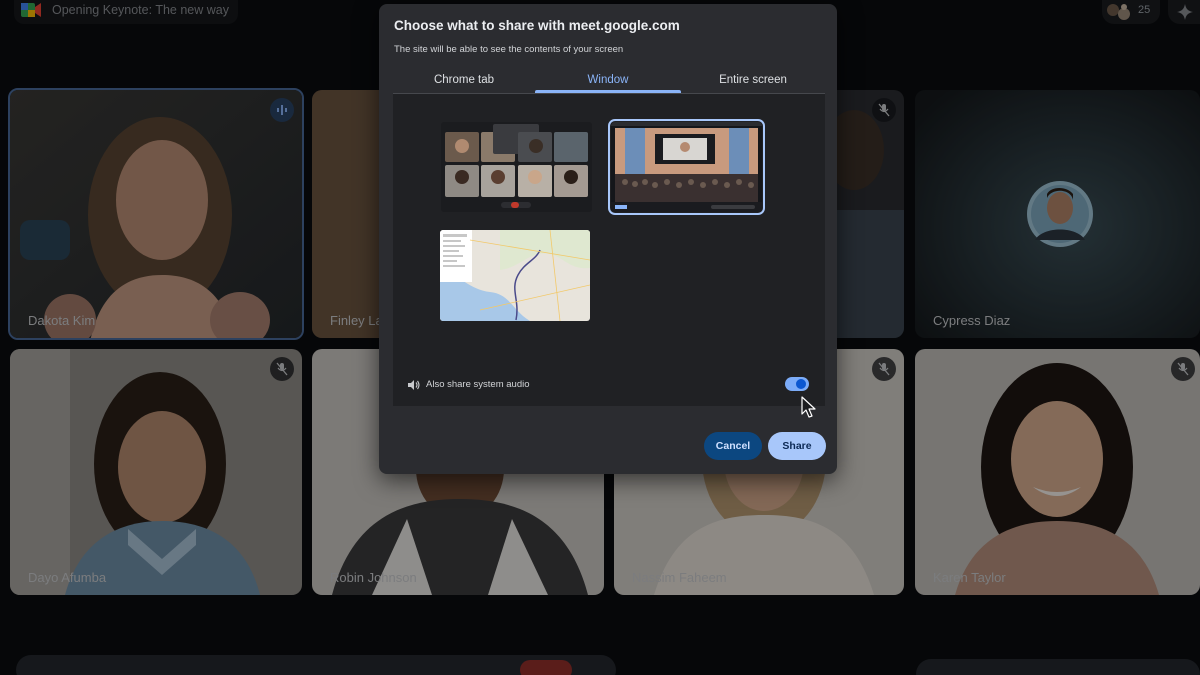 The image size is (1200, 675). I want to click on mouse-pointer-icon, so click(808, 407).